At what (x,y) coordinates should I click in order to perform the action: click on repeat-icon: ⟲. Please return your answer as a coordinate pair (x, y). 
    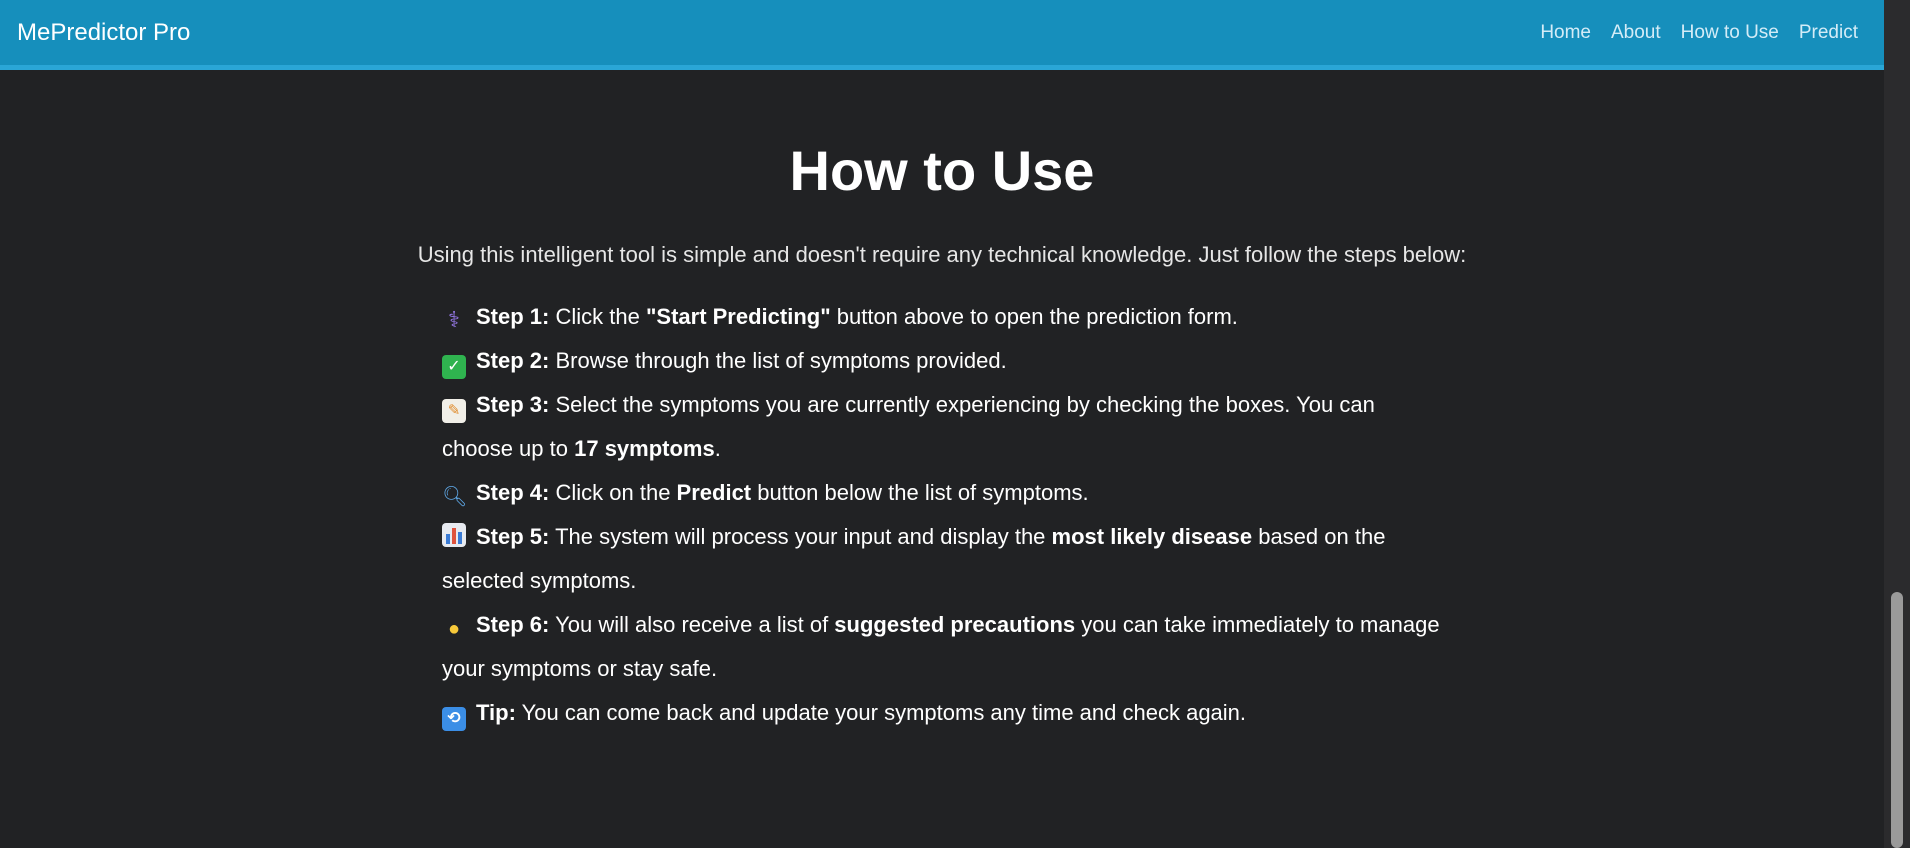
    Looking at the image, I should click on (454, 719).